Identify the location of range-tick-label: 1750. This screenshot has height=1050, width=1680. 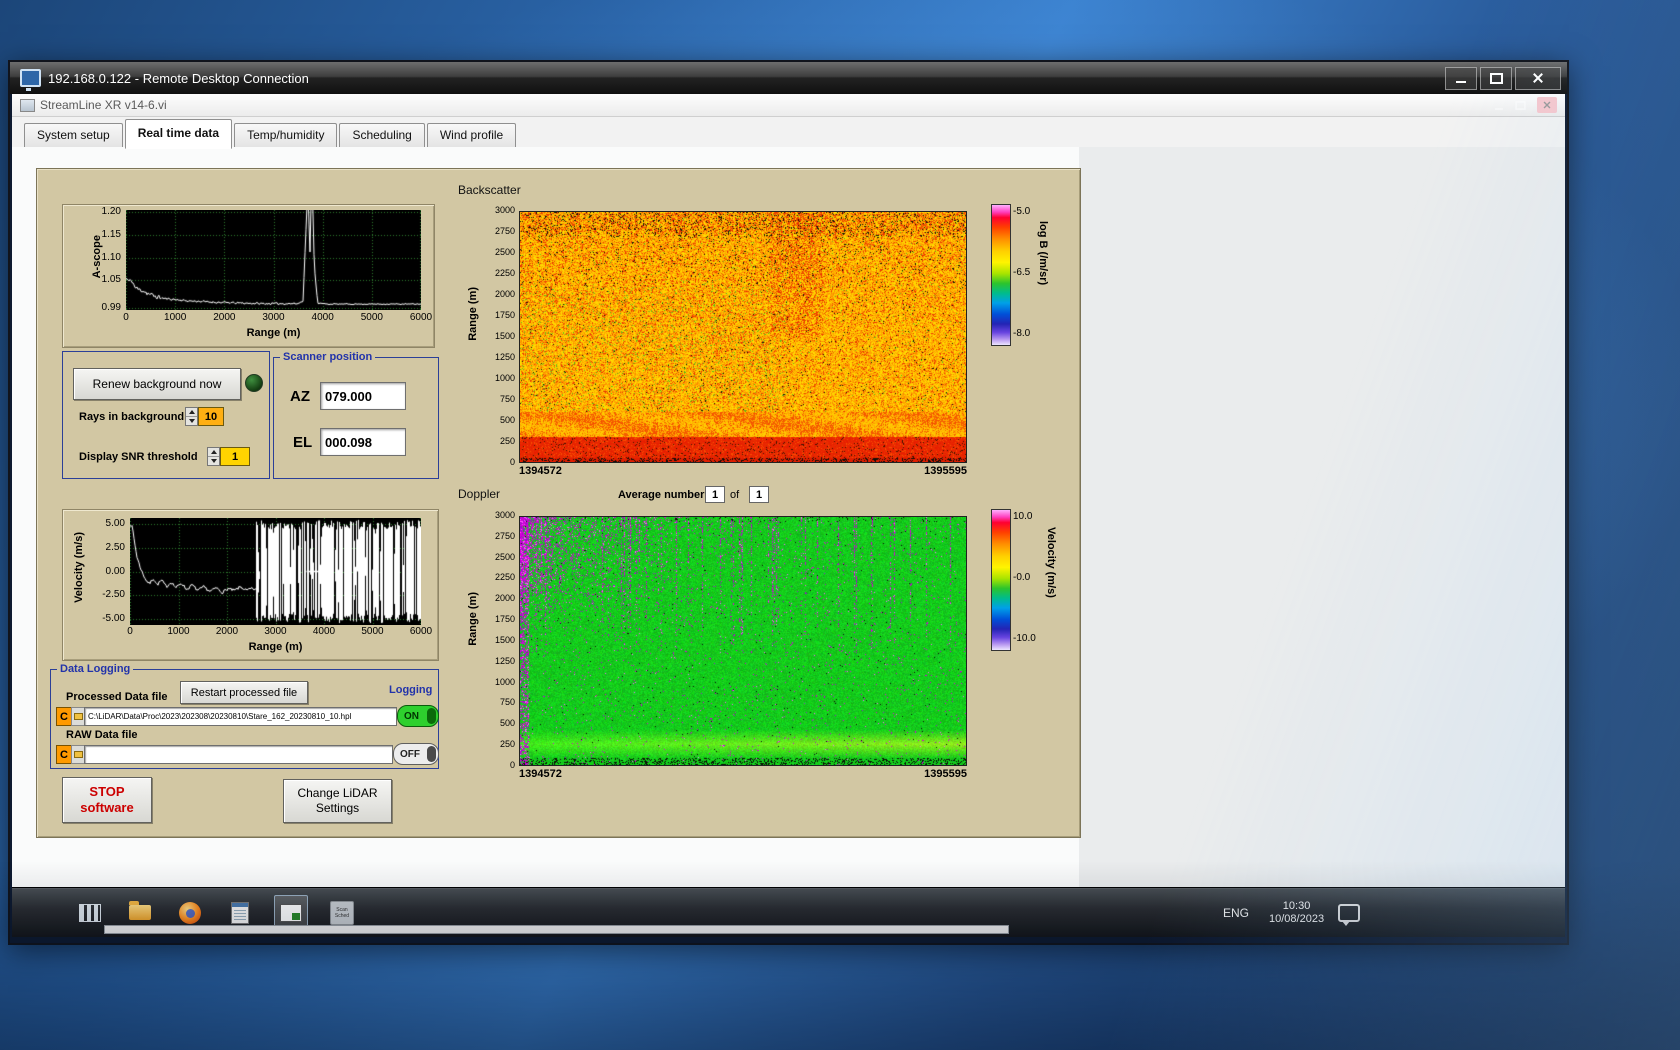
(504, 619).